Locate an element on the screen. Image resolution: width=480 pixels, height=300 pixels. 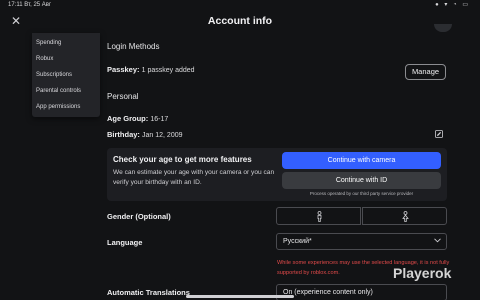
birthday-label: Birthday: is located at coordinates (123, 134).